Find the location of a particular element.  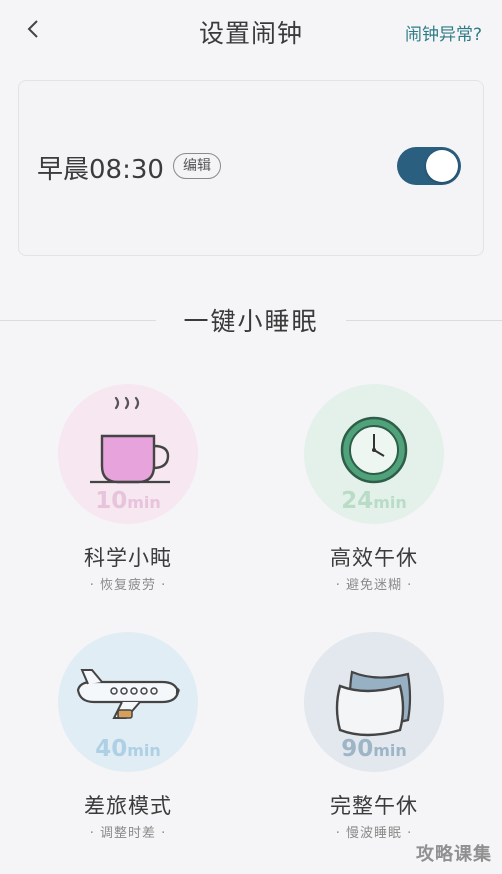

nap-duration: 24min is located at coordinates (374, 501).